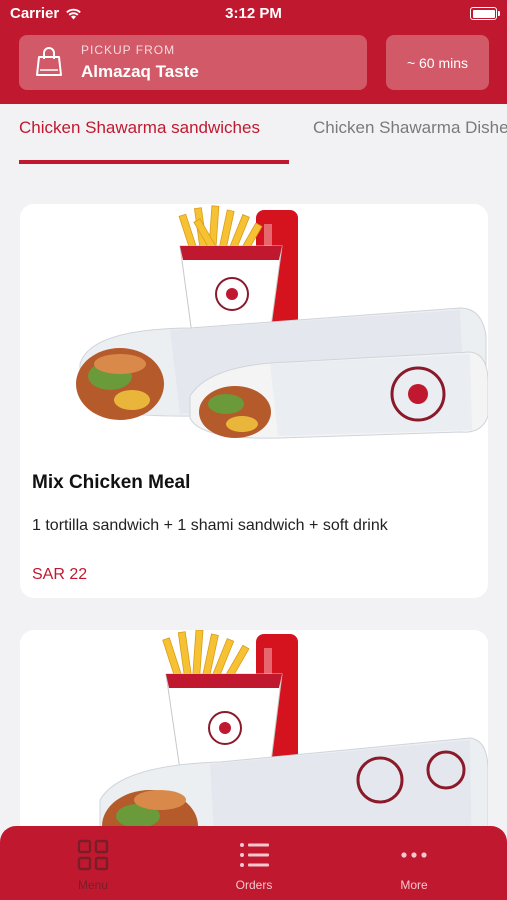  What do you see at coordinates (140, 71) in the screenshot?
I see `pickup-branch-name: Almazaq Taste` at bounding box center [140, 71].